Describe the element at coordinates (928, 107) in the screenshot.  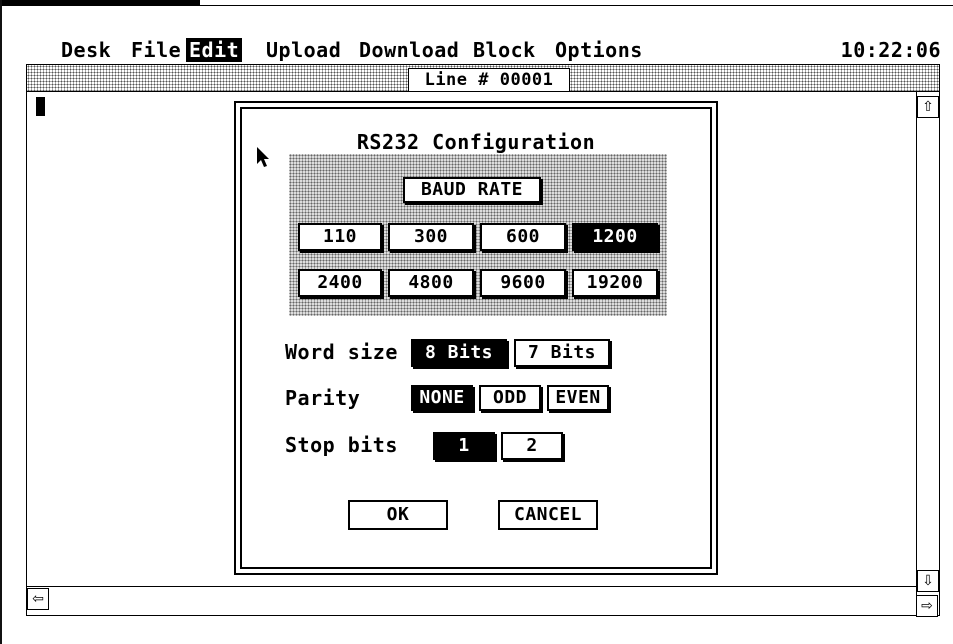
I see `up-arrow-icon: ⇧` at that location.